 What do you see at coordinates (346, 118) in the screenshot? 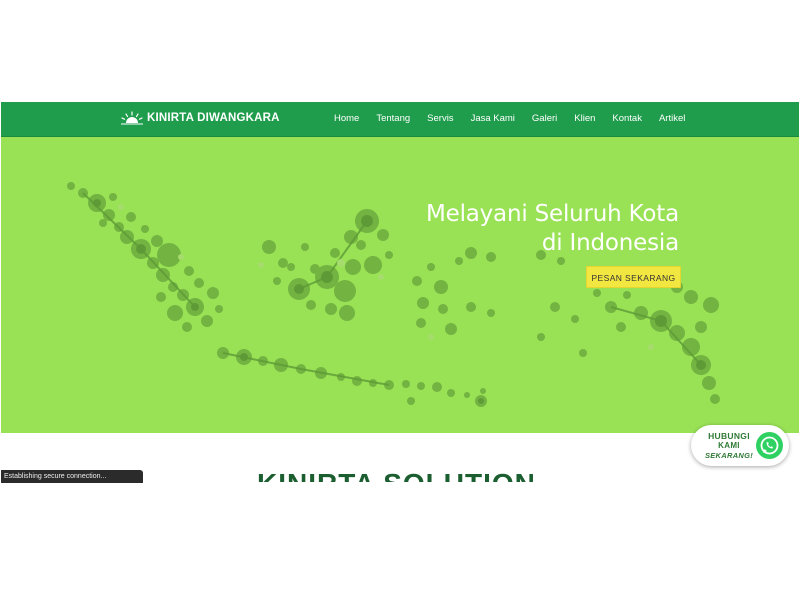
I see `nav-item-home: Home` at bounding box center [346, 118].